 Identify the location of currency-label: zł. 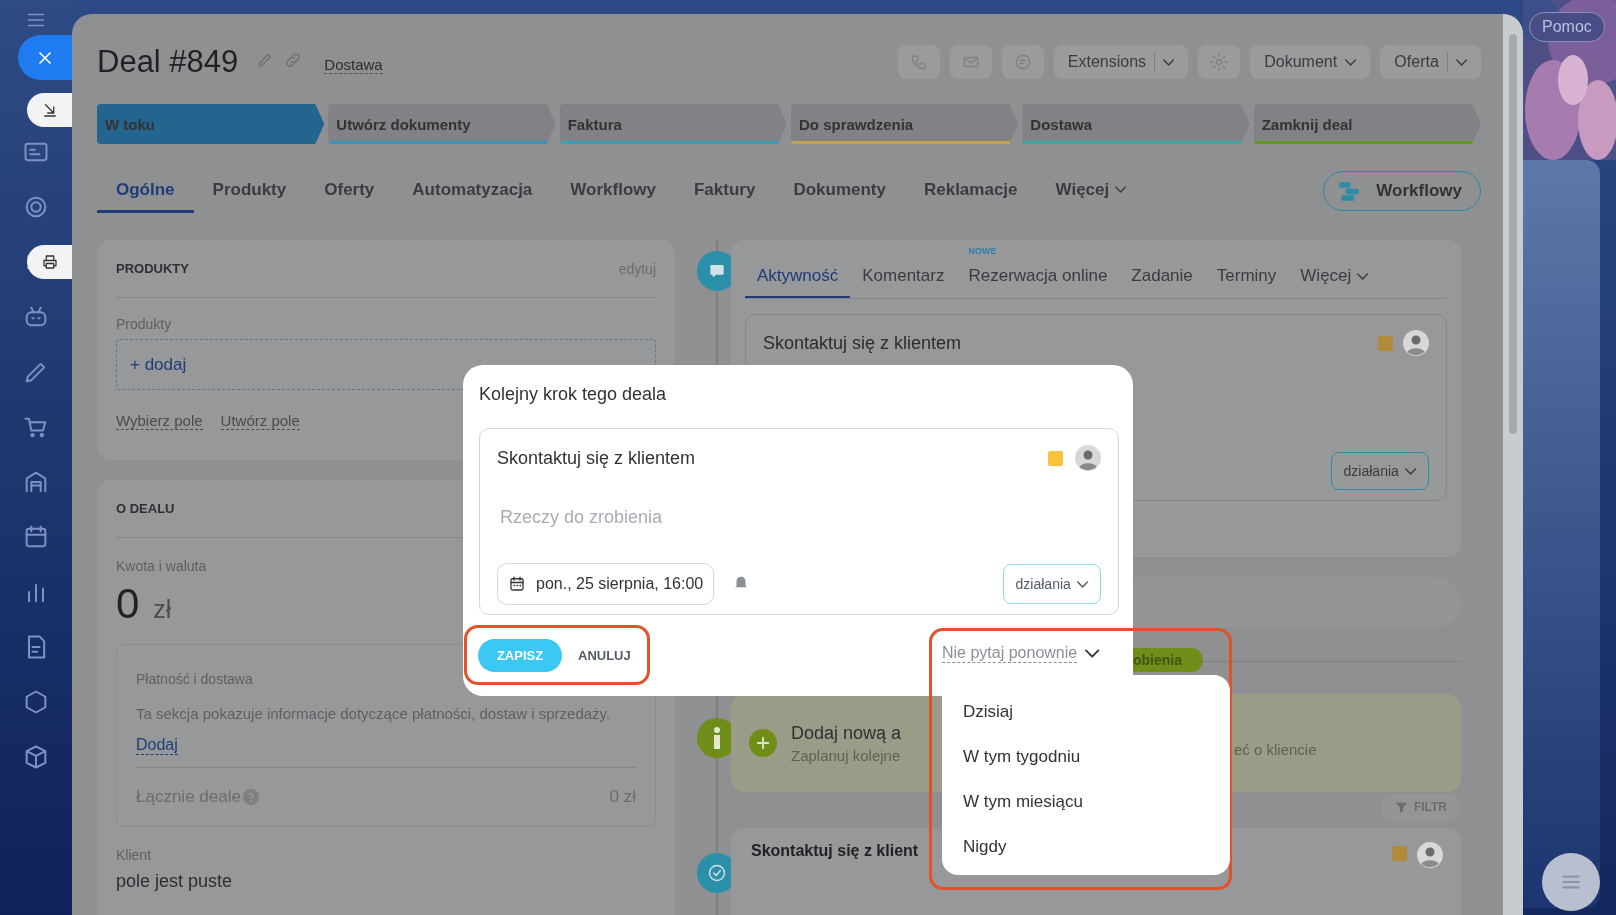
(162, 609).